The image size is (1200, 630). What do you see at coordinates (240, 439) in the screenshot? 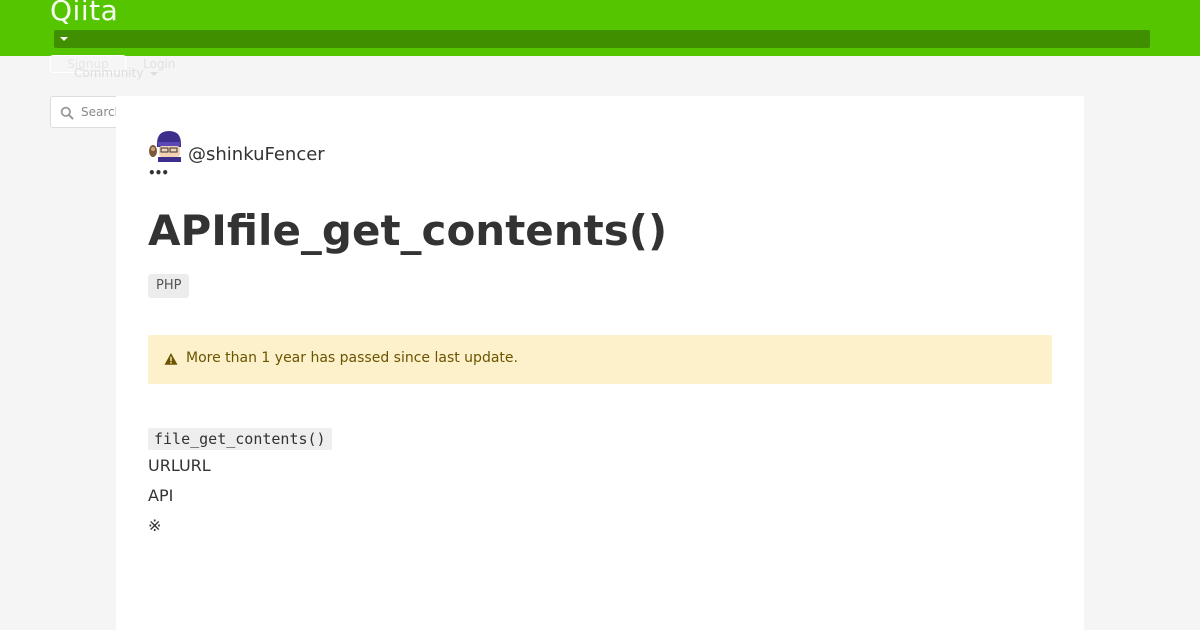
I see `inline-code: file_get_contents()` at bounding box center [240, 439].